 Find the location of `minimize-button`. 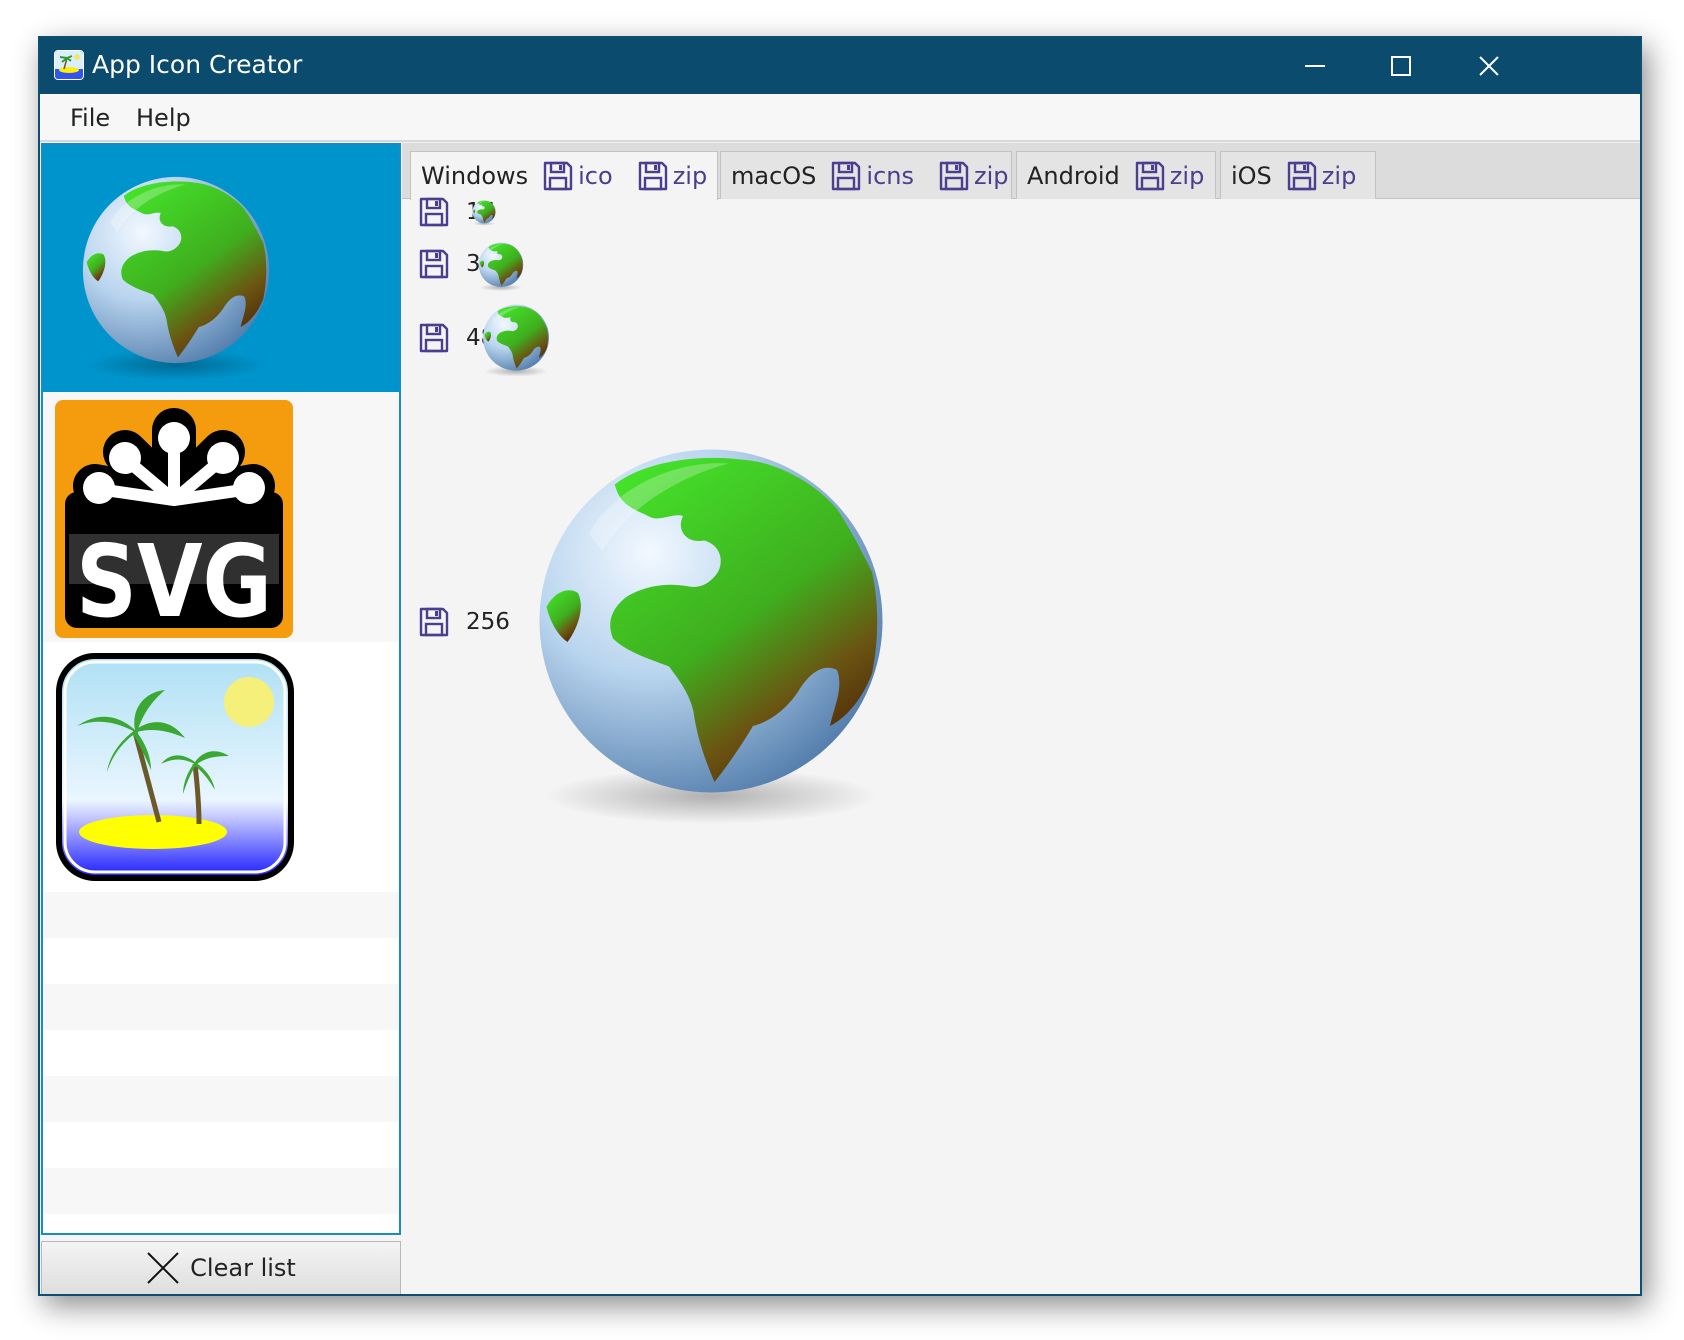

minimize-button is located at coordinates (1315, 66).